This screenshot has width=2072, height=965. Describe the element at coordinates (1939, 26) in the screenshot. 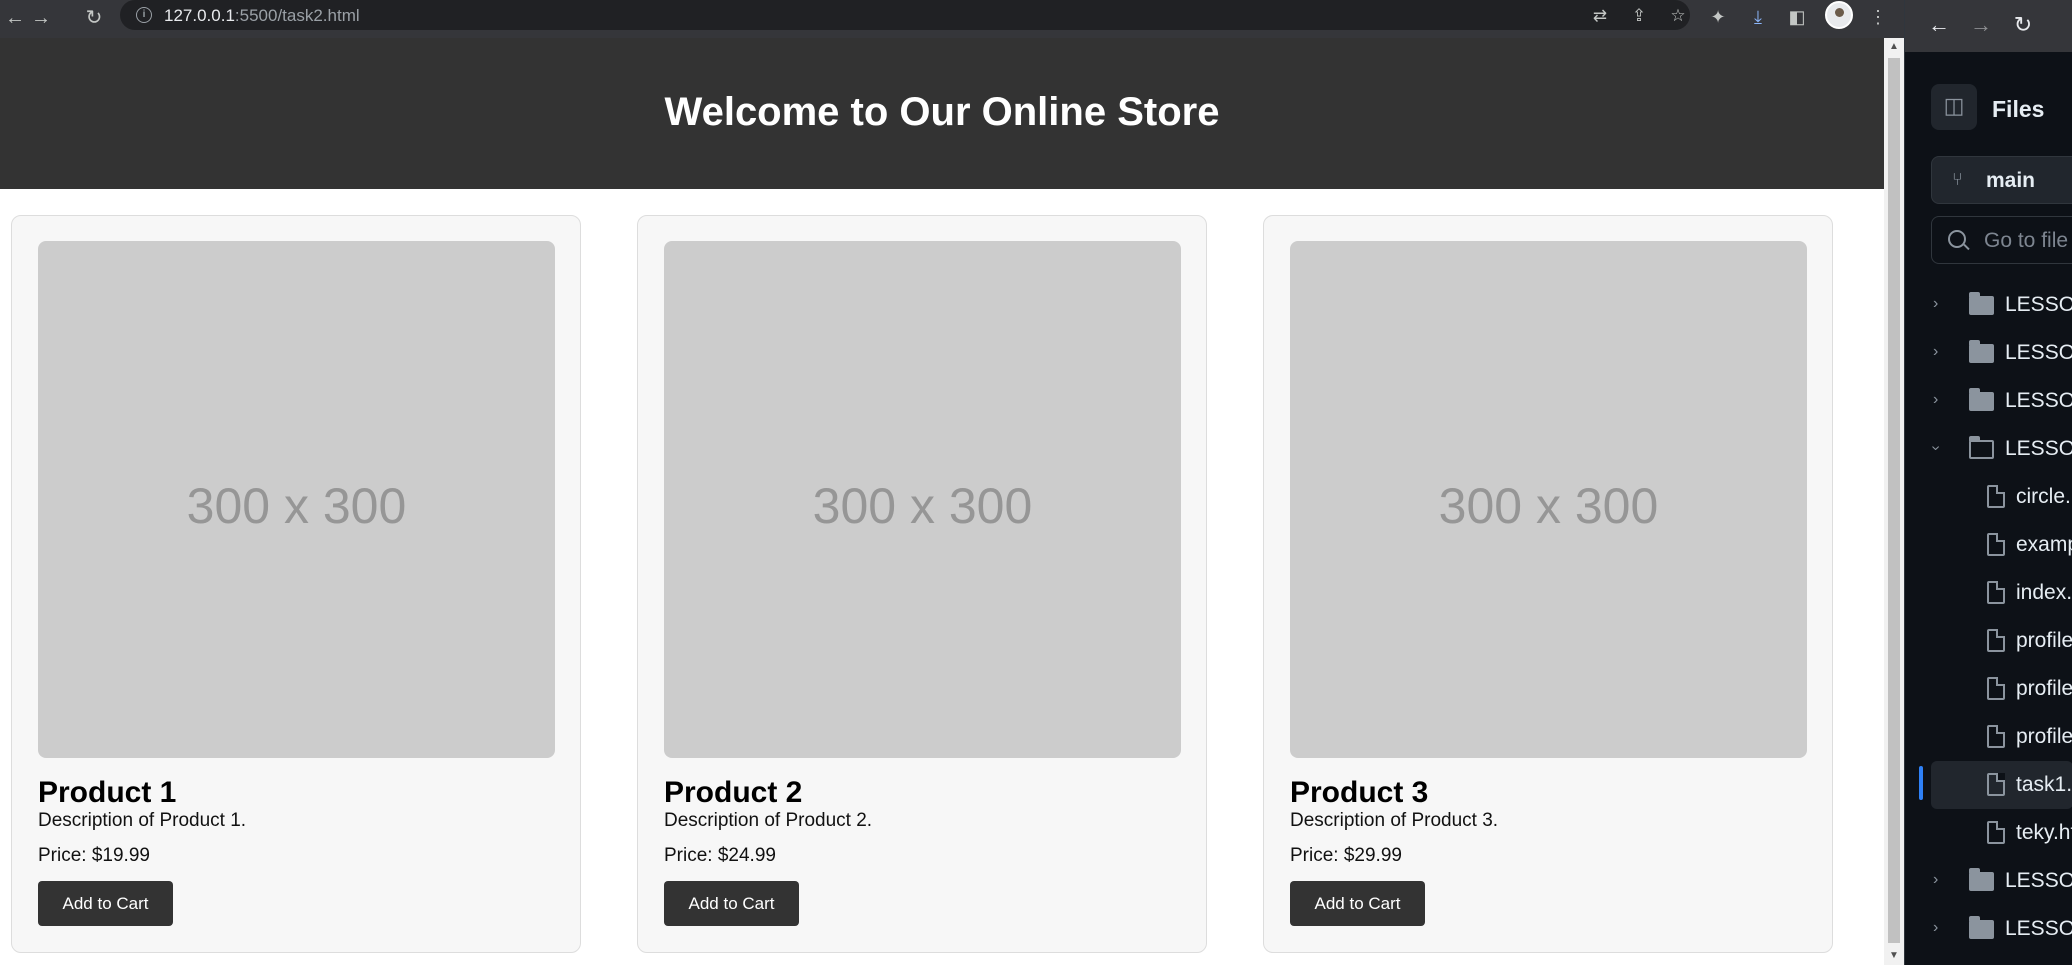

I see `back-arrow-icon: ←` at that location.